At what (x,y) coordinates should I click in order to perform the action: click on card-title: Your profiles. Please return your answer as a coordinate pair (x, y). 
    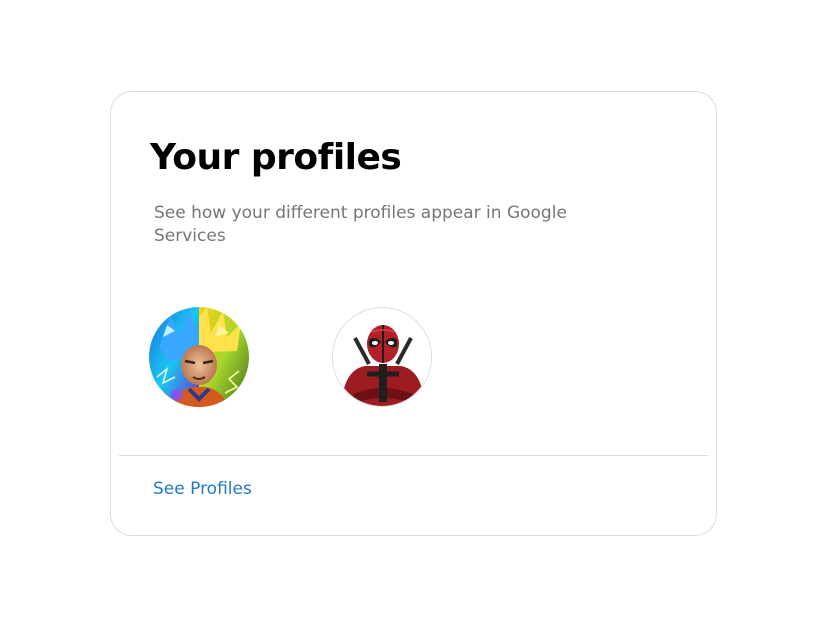
    Looking at the image, I should click on (276, 157).